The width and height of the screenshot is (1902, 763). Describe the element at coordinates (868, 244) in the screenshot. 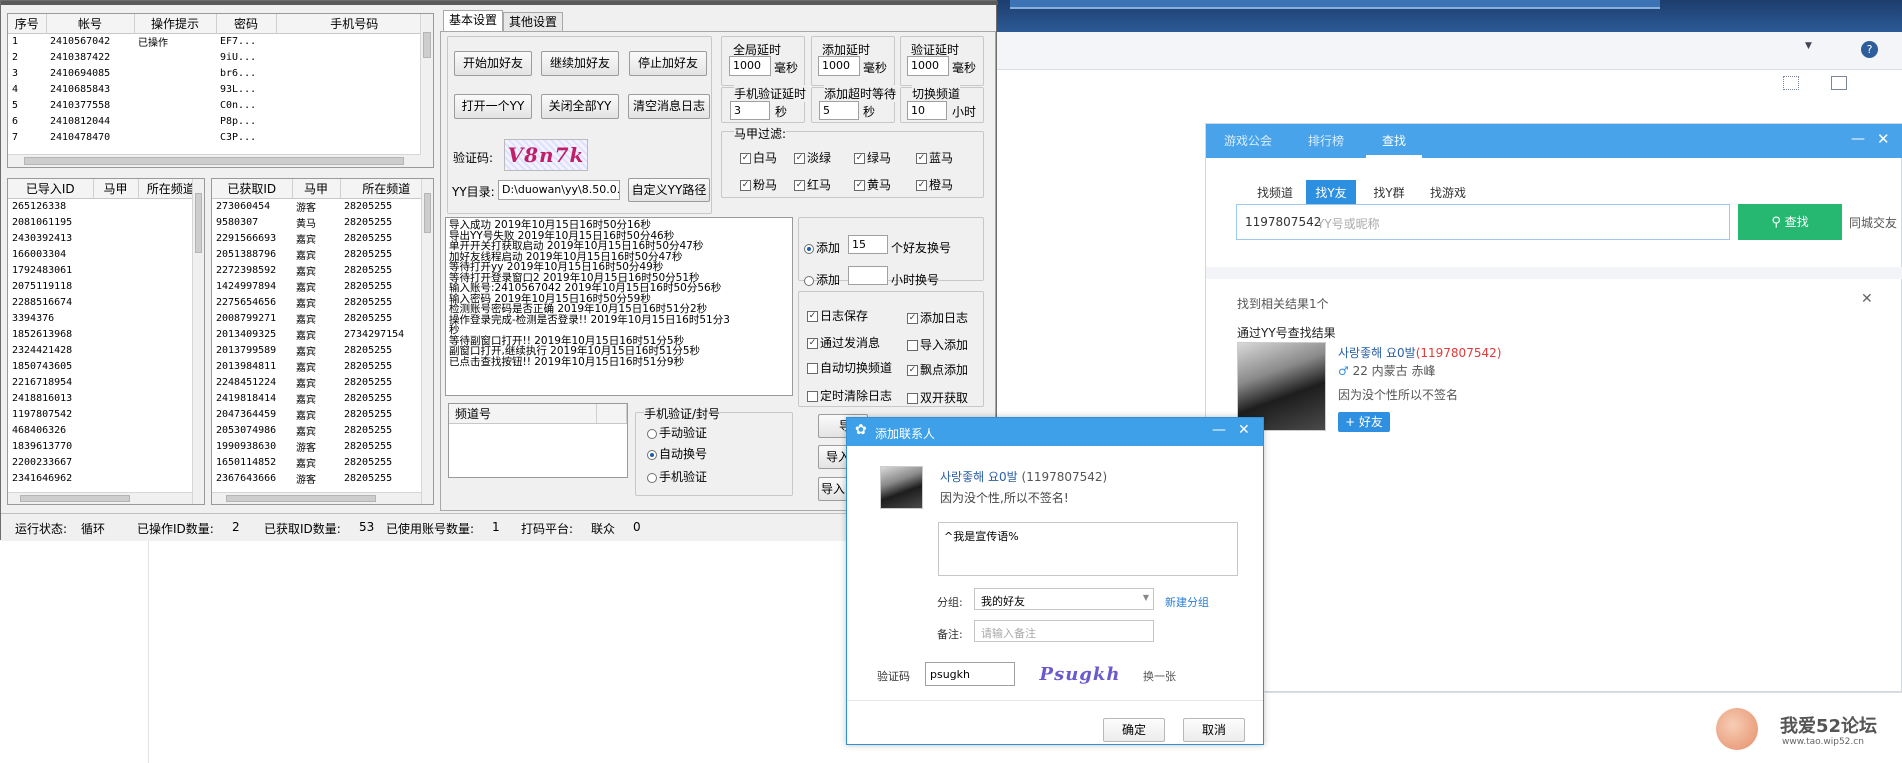

I see `add-count-input: 15` at that location.